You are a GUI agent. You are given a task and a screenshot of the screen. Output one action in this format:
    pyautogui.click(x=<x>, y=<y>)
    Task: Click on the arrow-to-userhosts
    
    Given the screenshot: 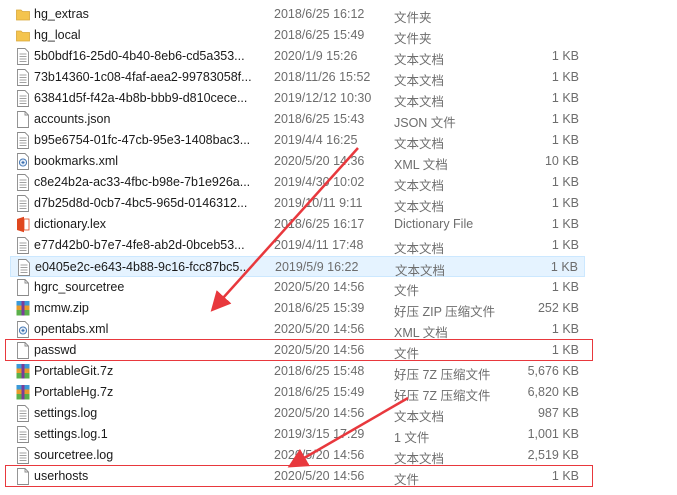 What is the action you would take?
    pyautogui.click(x=348, y=432)
    